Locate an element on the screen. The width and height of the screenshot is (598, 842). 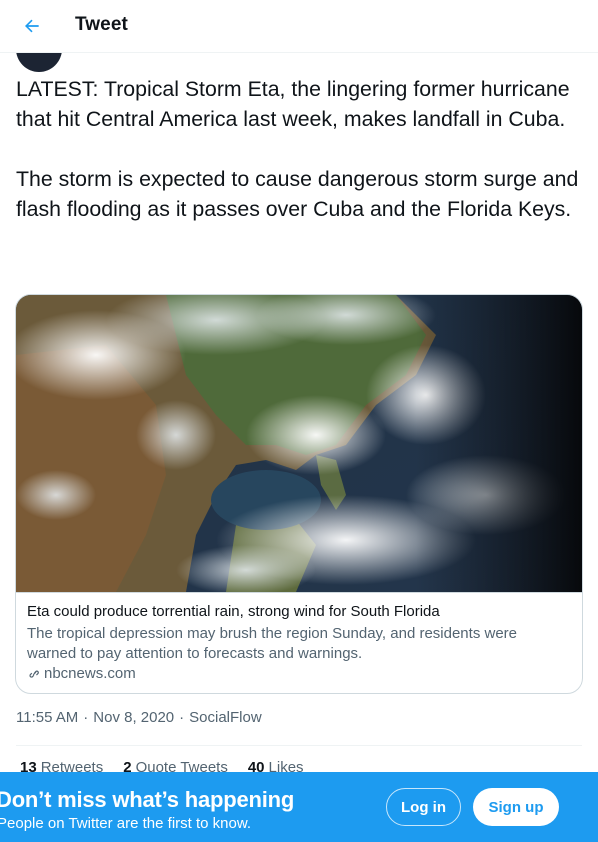
arrow-left-icon is located at coordinates (32, 26).